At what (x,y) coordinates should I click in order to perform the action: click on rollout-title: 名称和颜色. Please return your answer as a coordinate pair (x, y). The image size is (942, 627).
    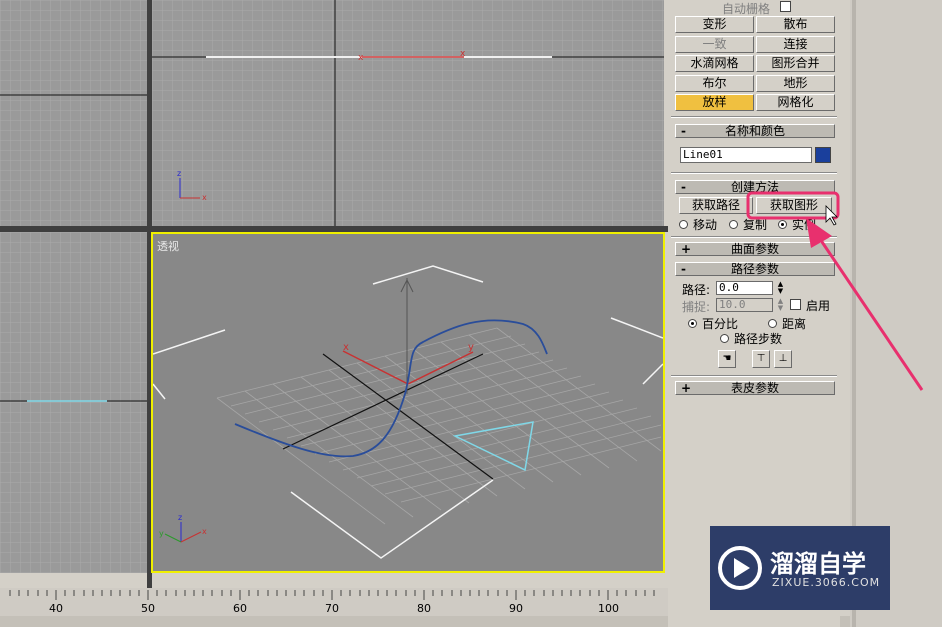
    Looking at the image, I should click on (754, 131).